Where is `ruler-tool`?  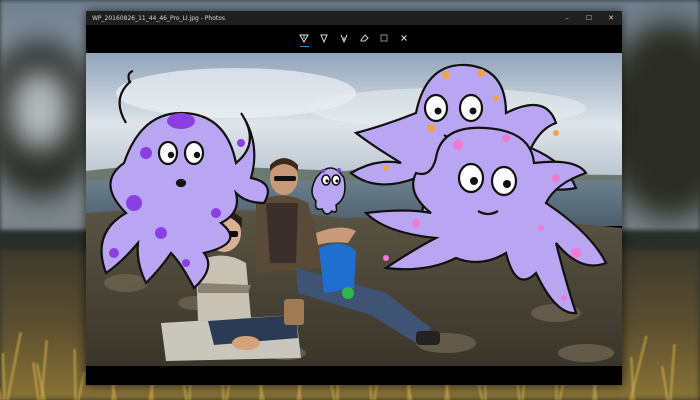
ruler-tool is located at coordinates (384, 38).